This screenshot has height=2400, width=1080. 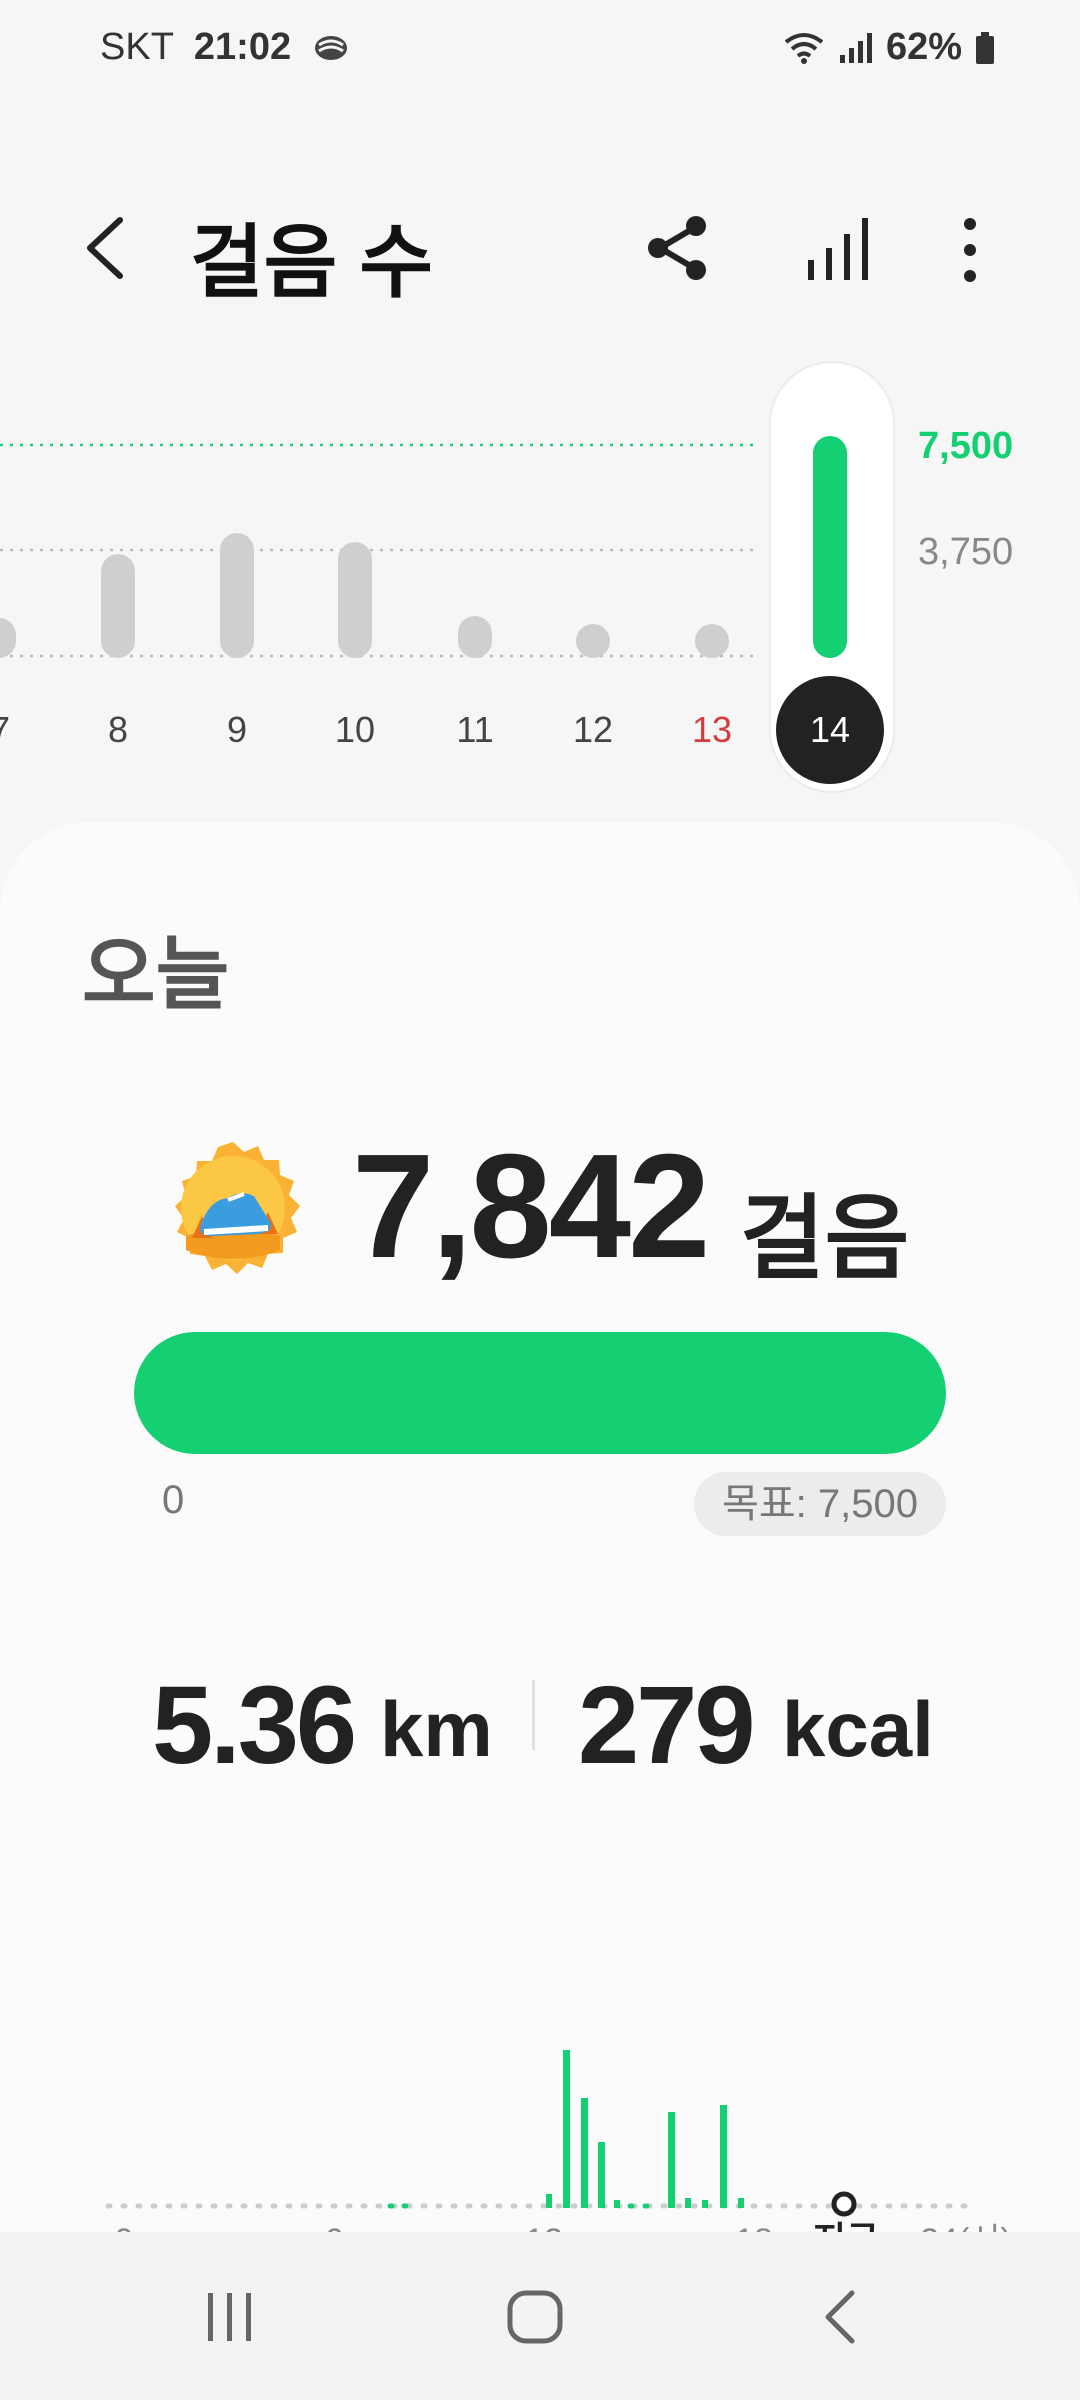 What do you see at coordinates (334, 2227) in the screenshot?
I see `hour-label-6: 6` at bounding box center [334, 2227].